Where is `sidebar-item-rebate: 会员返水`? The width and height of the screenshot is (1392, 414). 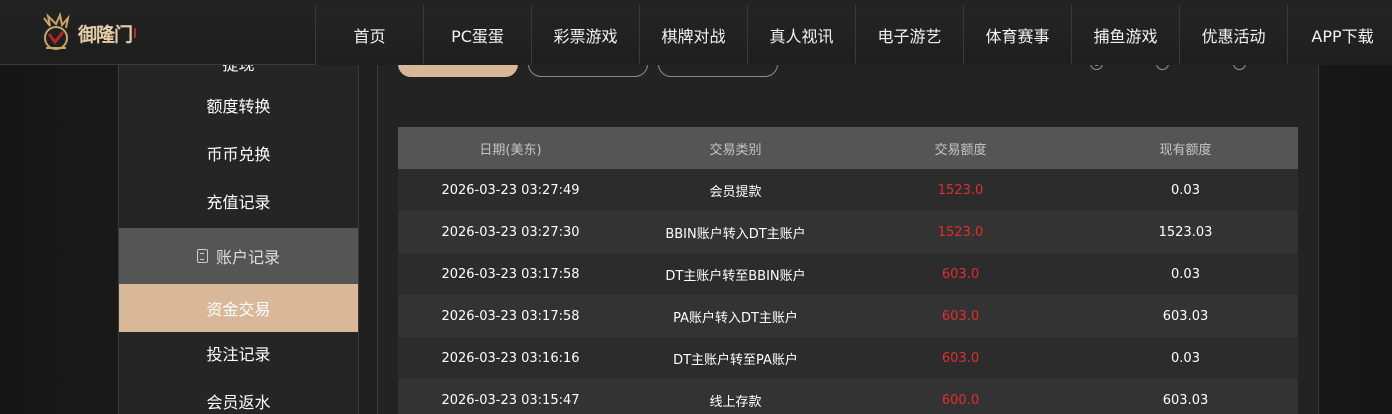 sidebar-item-rebate: 会员返水 is located at coordinates (238, 402).